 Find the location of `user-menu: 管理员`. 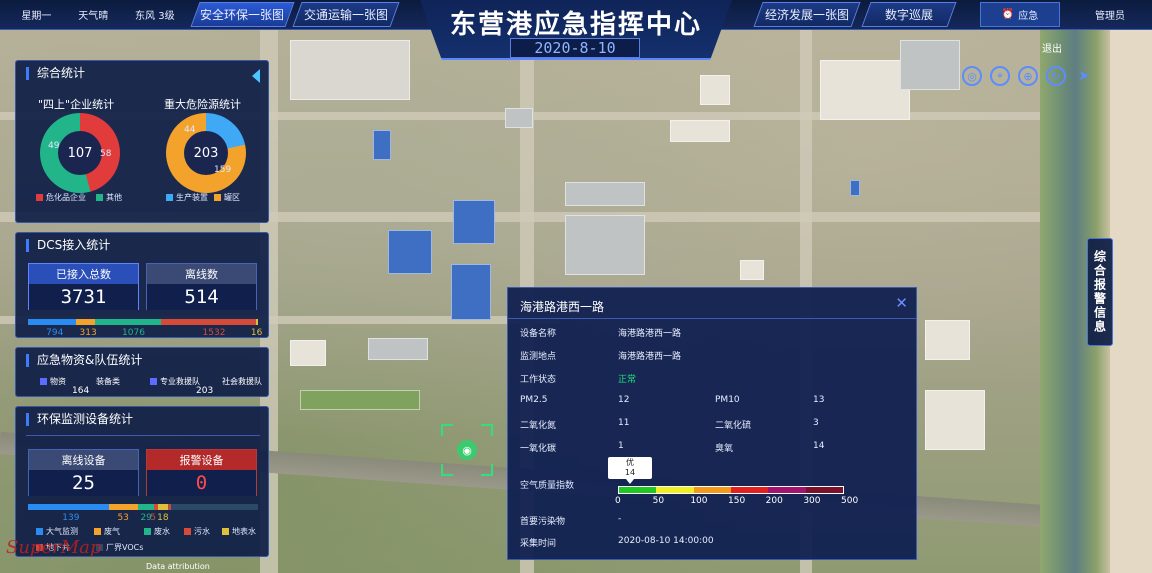

user-menu: 管理员 is located at coordinates (1110, 14).